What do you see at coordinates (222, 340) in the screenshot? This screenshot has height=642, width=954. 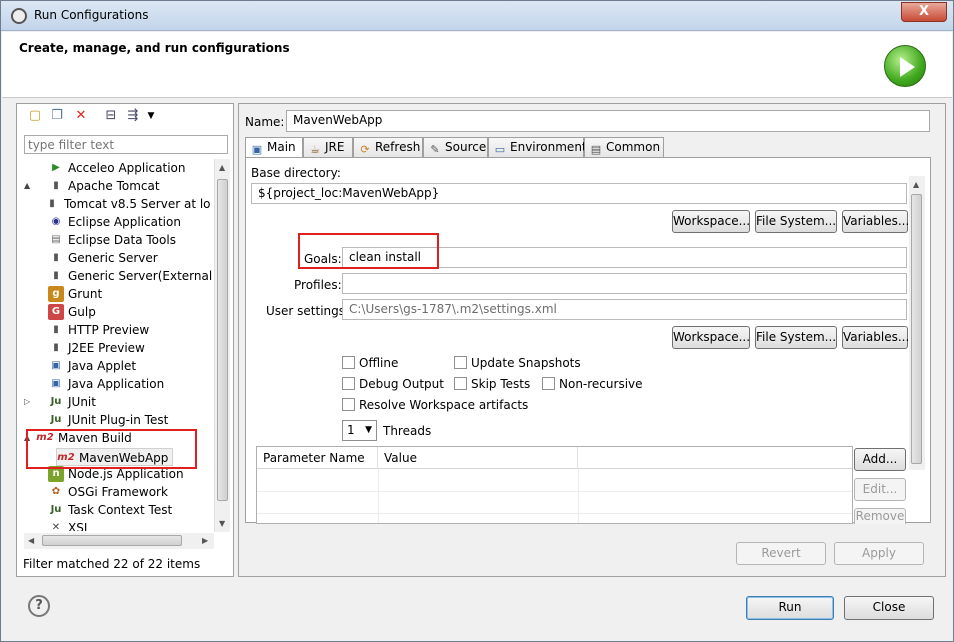 I see `tree-scroll-thumb` at bounding box center [222, 340].